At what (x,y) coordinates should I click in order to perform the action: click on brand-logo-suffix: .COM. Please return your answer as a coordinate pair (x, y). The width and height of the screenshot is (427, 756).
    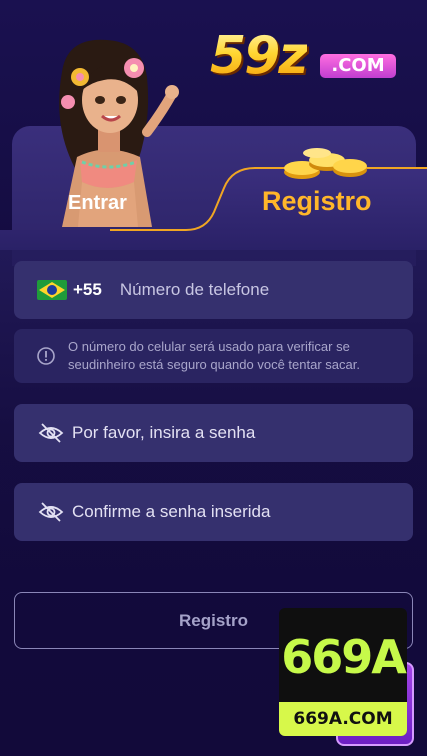
    Looking at the image, I should click on (358, 66).